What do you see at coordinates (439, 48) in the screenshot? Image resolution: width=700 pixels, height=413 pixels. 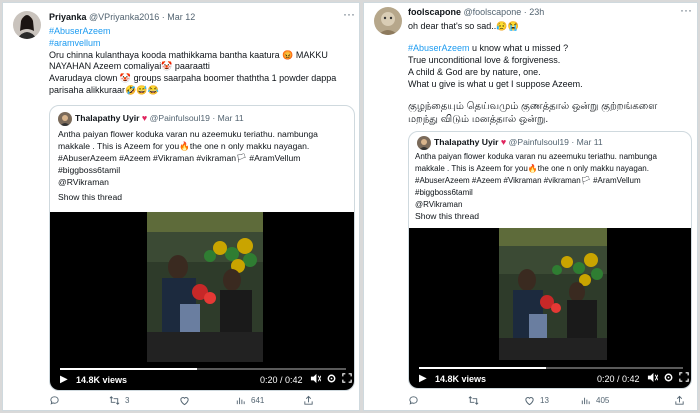 I see `hashtag-link: #AbuserAzeem` at bounding box center [439, 48].